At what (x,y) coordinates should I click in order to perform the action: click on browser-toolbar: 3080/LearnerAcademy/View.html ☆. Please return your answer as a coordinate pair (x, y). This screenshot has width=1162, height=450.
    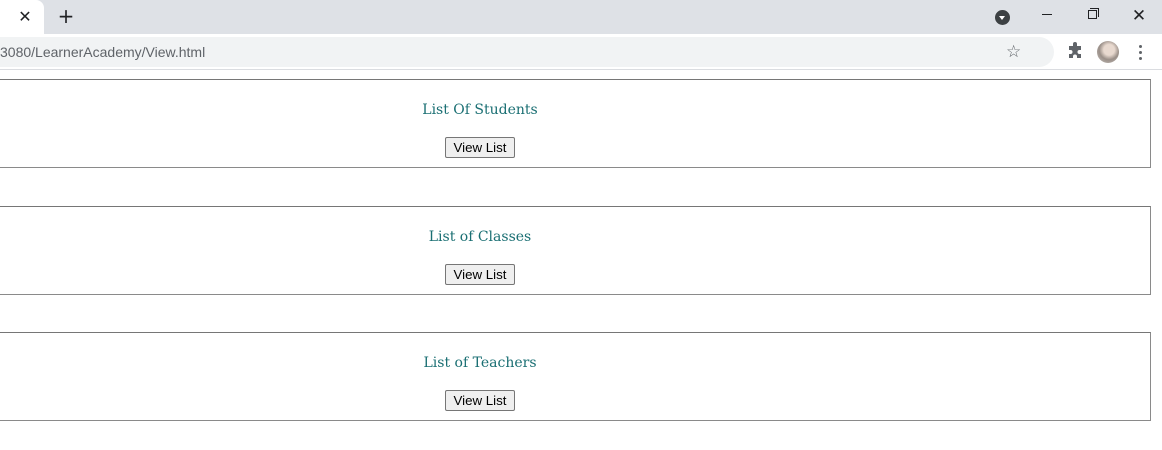
    Looking at the image, I should click on (581, 52).